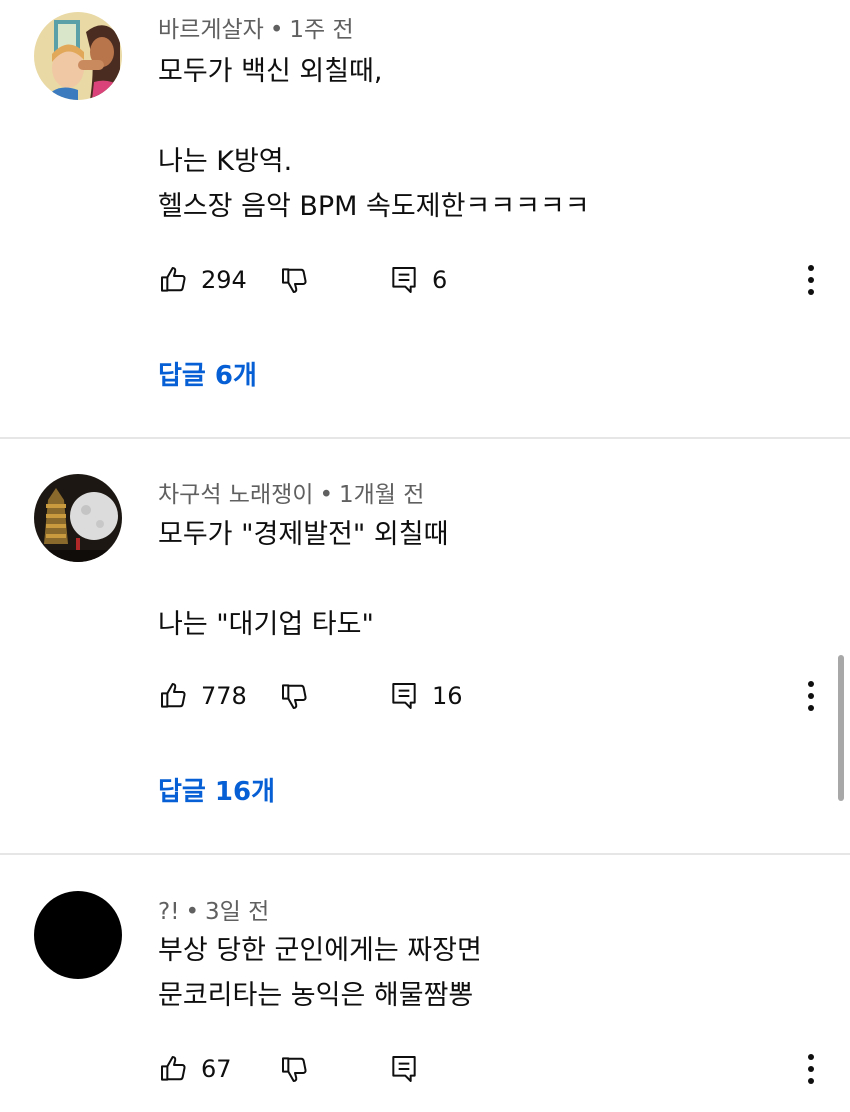 Image resolution: width=850 pixels, height=1112 pixels. Describe the element at coordinates (320, 973) in the screenshot. I see `comment-text: 부상 당한 군인에게는 짜장면 문코리타는 농익은 해물짬뽕` at that location.